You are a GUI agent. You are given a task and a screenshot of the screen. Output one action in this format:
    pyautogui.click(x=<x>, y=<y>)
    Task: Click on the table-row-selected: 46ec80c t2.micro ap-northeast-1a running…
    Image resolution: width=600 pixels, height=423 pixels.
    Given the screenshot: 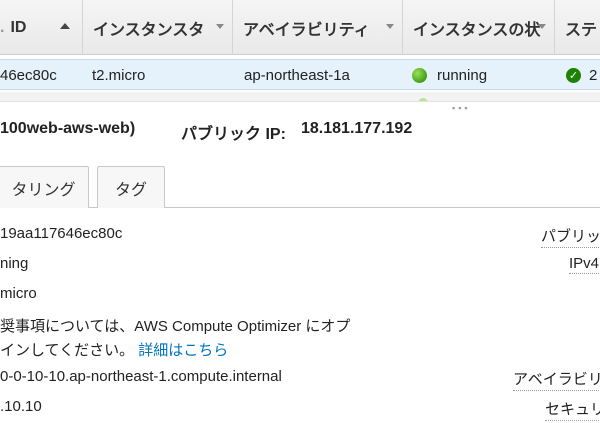 What is the action you would take?
    pyautogui.click(x=300, y=74)
    